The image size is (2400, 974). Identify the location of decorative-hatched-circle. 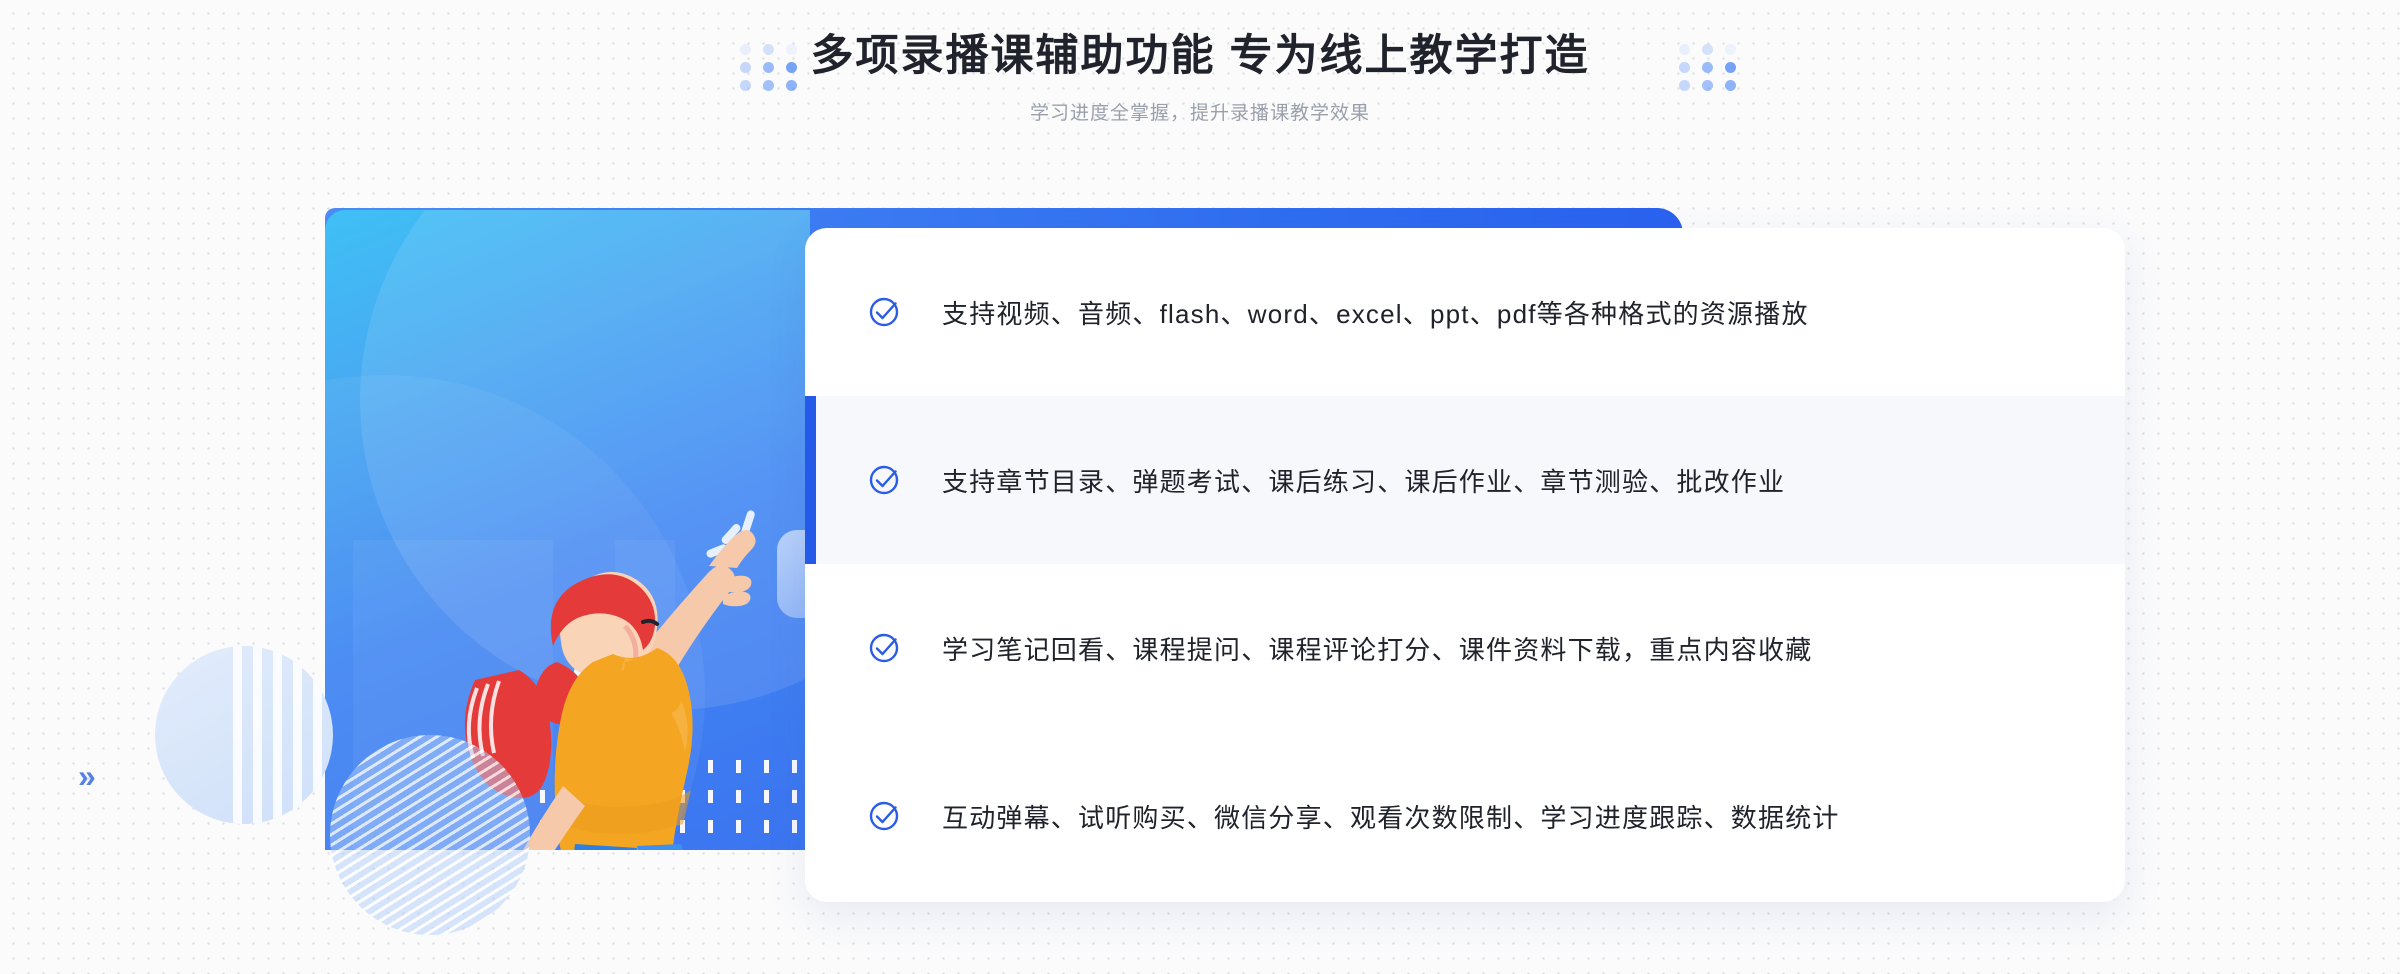
(430, 835).